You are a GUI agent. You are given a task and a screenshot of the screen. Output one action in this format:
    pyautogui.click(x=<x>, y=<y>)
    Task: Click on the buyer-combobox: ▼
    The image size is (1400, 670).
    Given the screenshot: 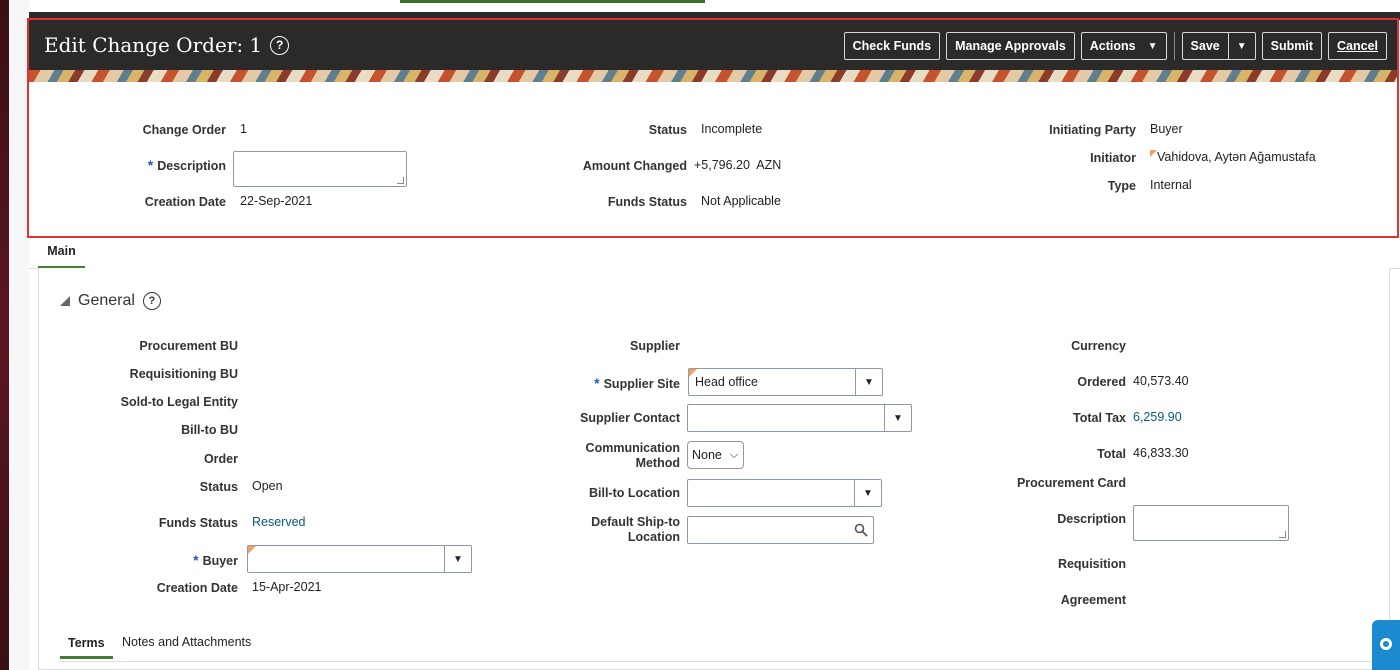 What is the action you would take?
    pyautogui.click(x=359, y=559)
    